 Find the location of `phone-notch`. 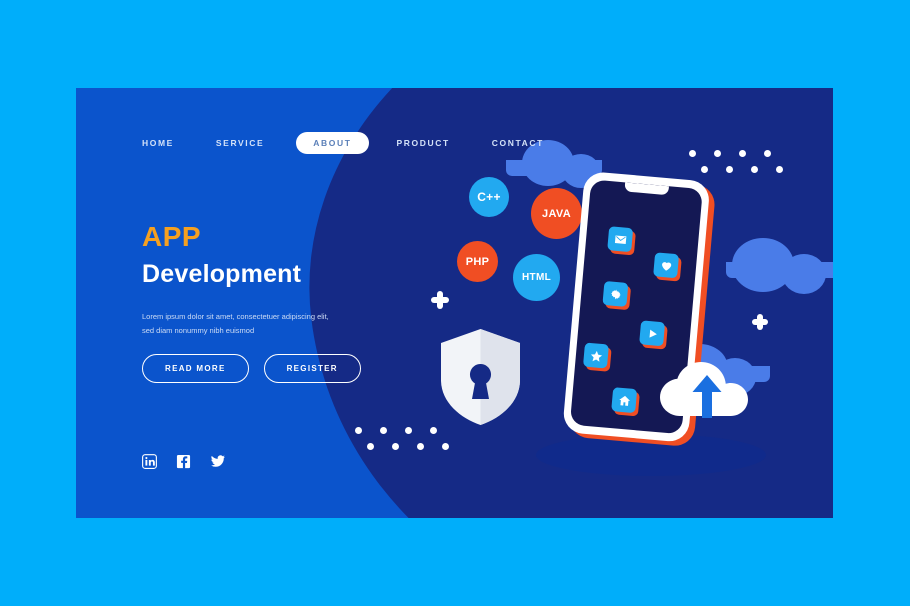

phone-notch is located at coordinates (646, 189).